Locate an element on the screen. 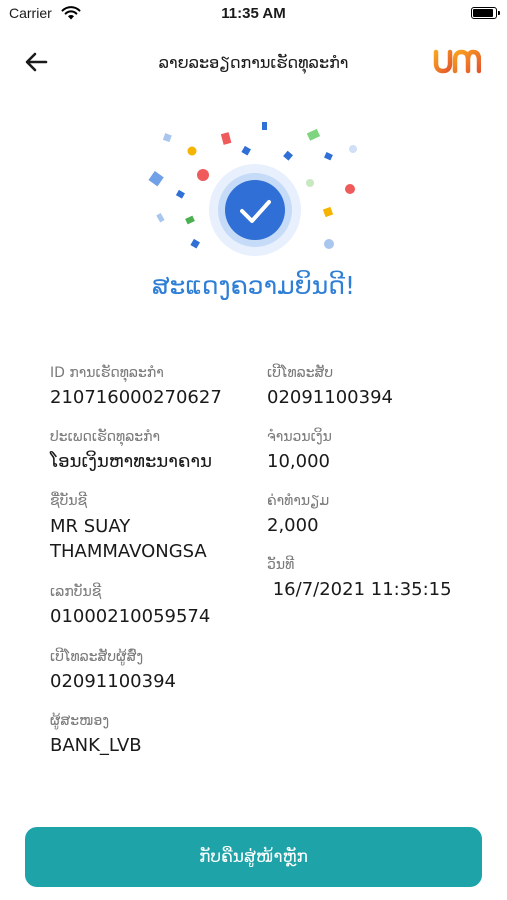  battery-icon is located at coordinates (485, 13).